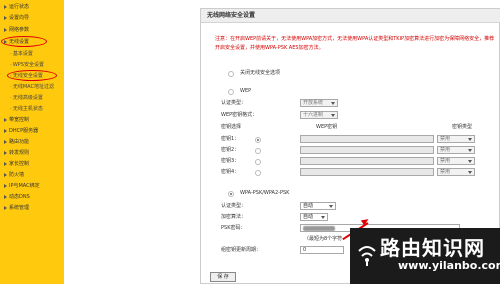 The width and height of the screenshot is (500, 284). I want to click on renew-label: 组密钥更新周期：, so click(241, 250).